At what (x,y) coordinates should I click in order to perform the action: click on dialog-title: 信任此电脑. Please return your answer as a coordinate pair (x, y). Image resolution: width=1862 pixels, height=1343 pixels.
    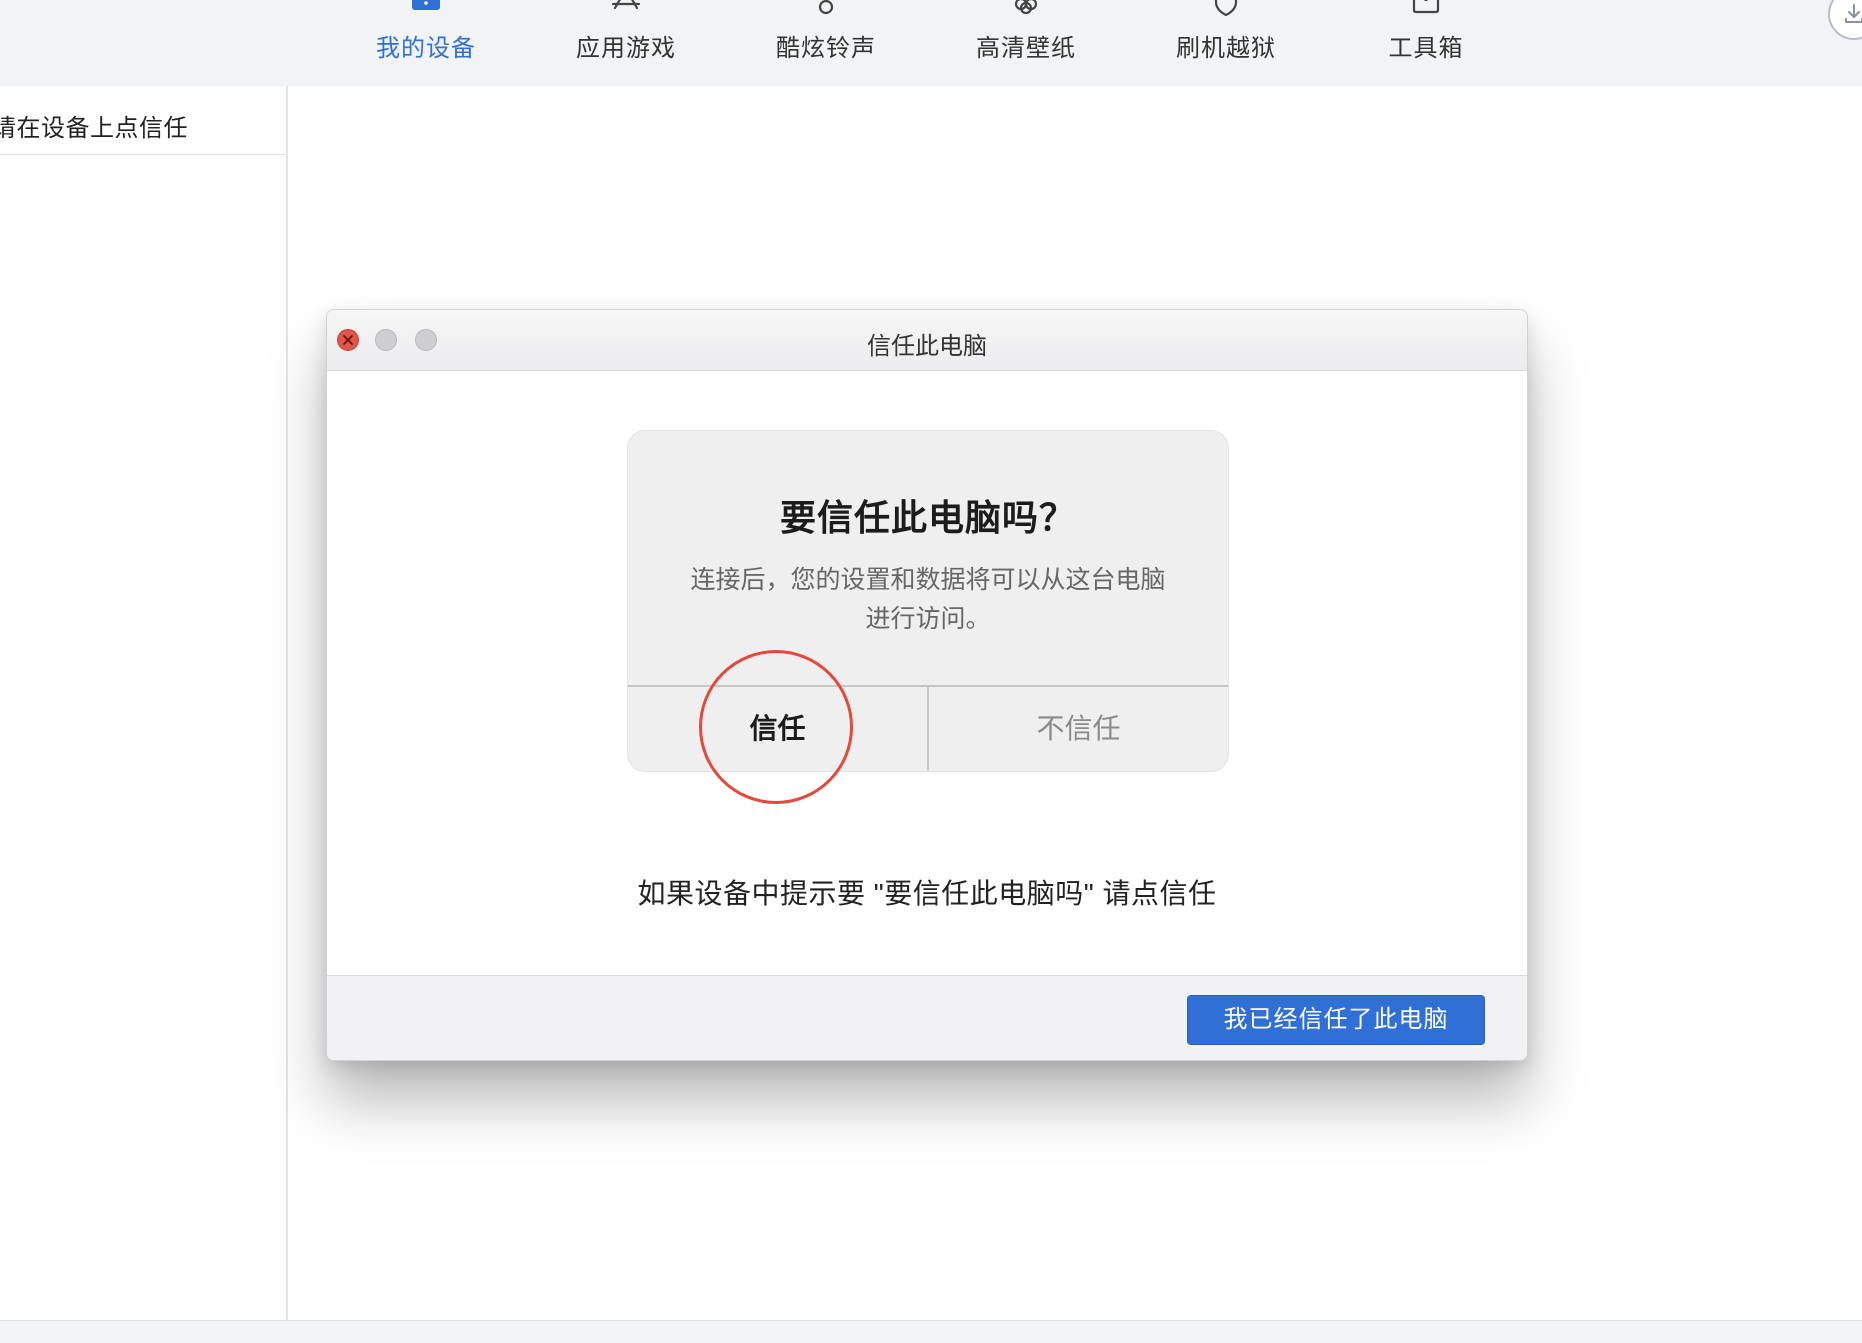
    Looking at the image, I should click on (927, 346).